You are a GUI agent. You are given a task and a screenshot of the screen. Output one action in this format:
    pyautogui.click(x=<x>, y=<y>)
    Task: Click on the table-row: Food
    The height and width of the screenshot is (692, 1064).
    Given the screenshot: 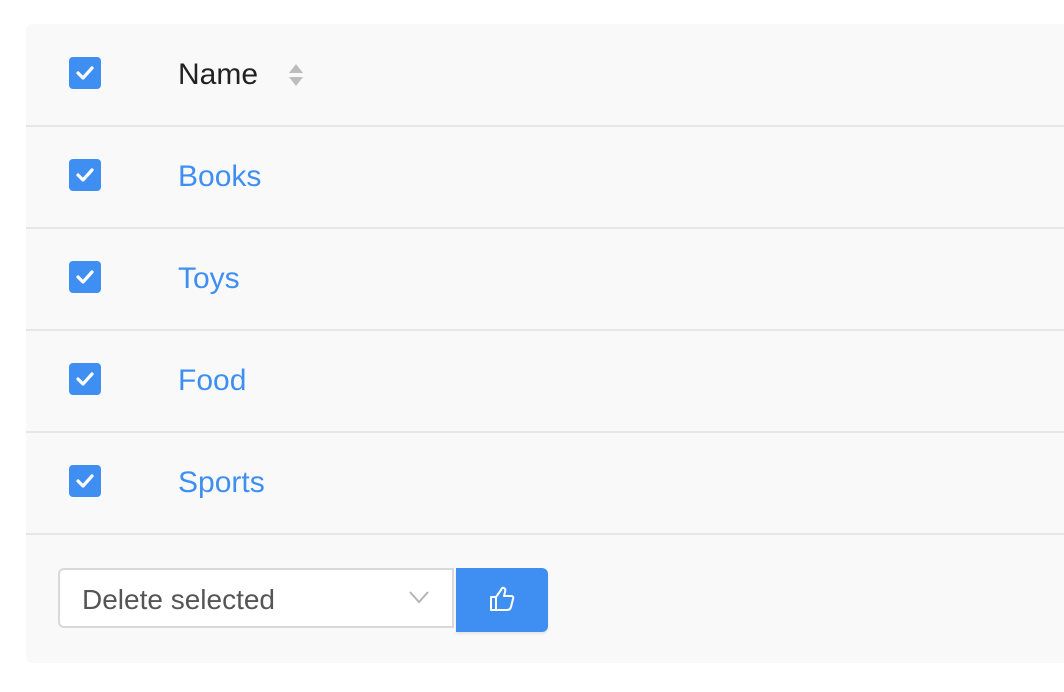 What is the action you would take?
    pyautogui.click(x=545, y=381)
    